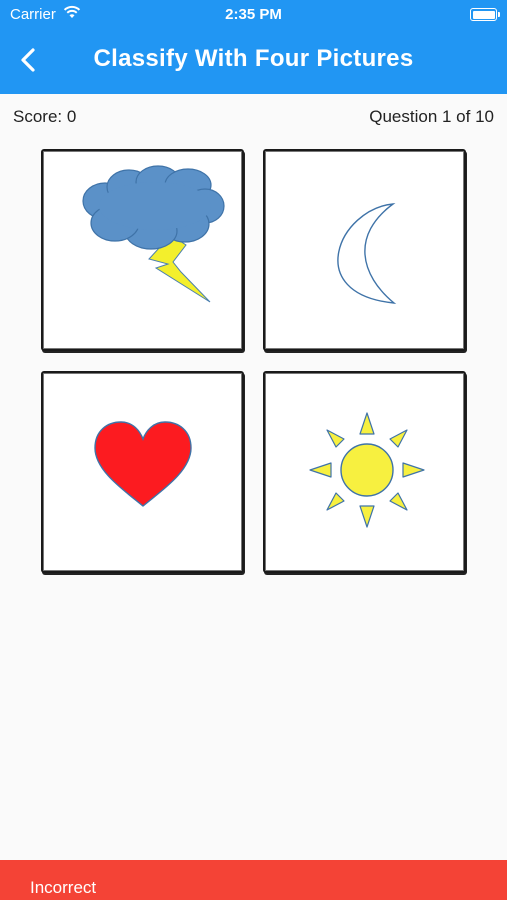 The height and width of the screenshot is (900, 507). I want to click on score-label: Score: 0, so click(45, 116).